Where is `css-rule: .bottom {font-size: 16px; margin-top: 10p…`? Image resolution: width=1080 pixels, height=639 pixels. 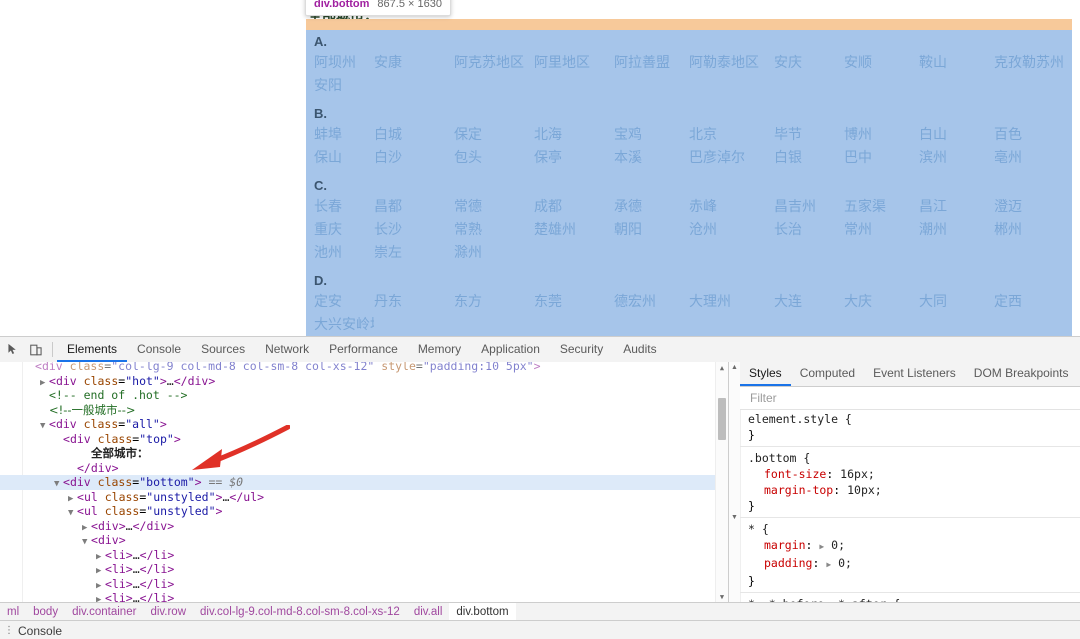 css-rule: .bottom {font-size: 16px; margin-top: 10p… is located at coordinates (910, 482).